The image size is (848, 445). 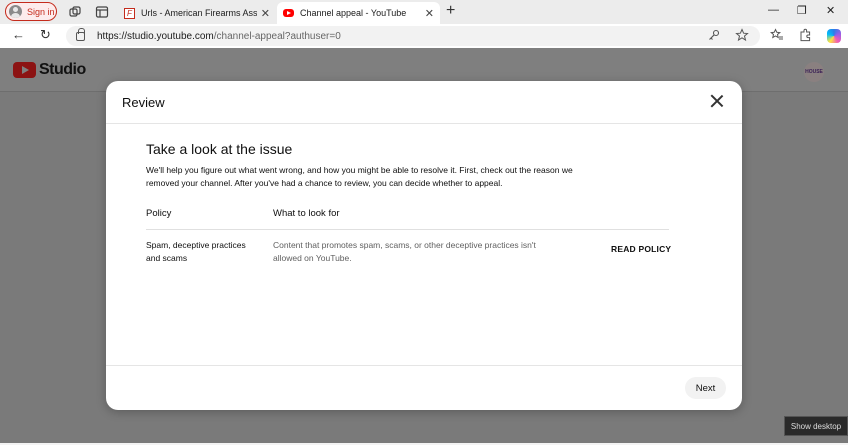 What do you see at coordinates (62, 70) in the screenshot?
I see `studio-brand: Studio` at bounding box center [62, 70].